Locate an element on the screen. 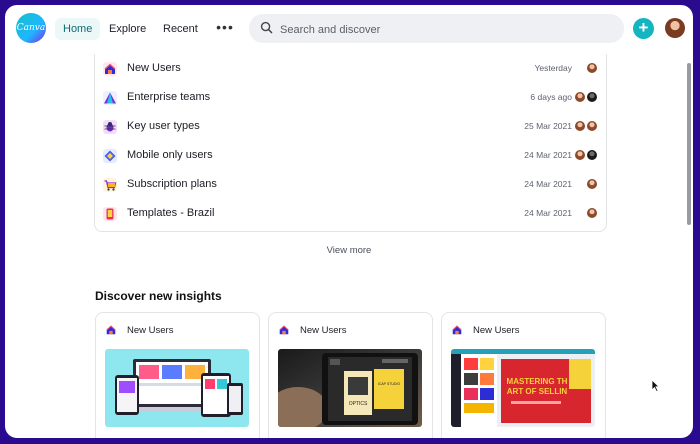  create-button: + is located at coordinates (643, 28).